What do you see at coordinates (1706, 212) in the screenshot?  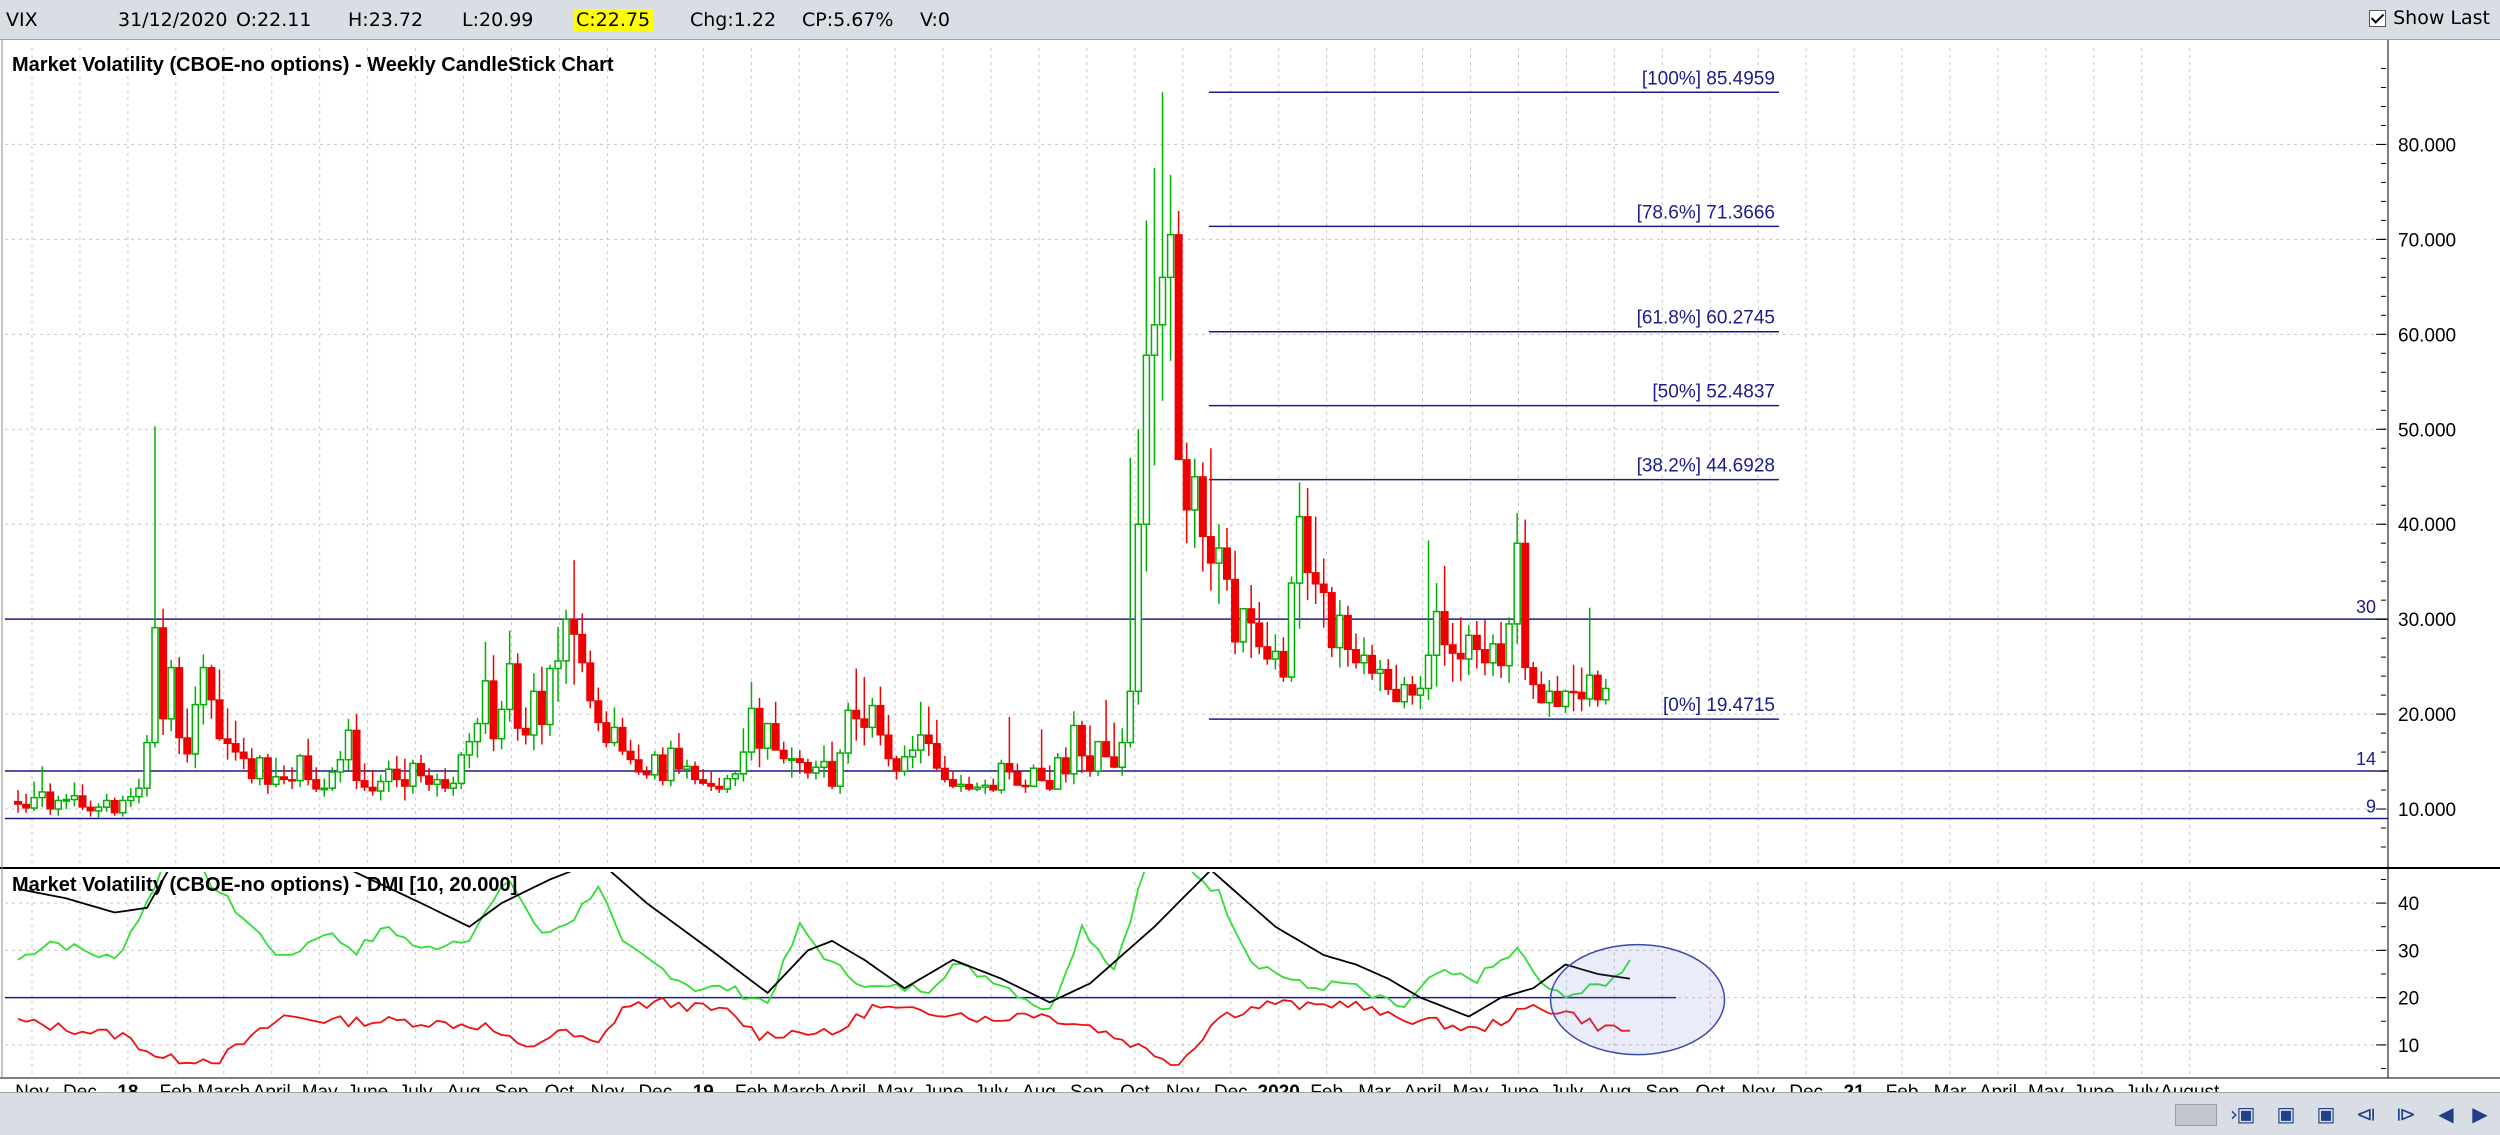 I see `fib-level-label: [78.6%] 71.3666` at bounding box center [1706, 212].